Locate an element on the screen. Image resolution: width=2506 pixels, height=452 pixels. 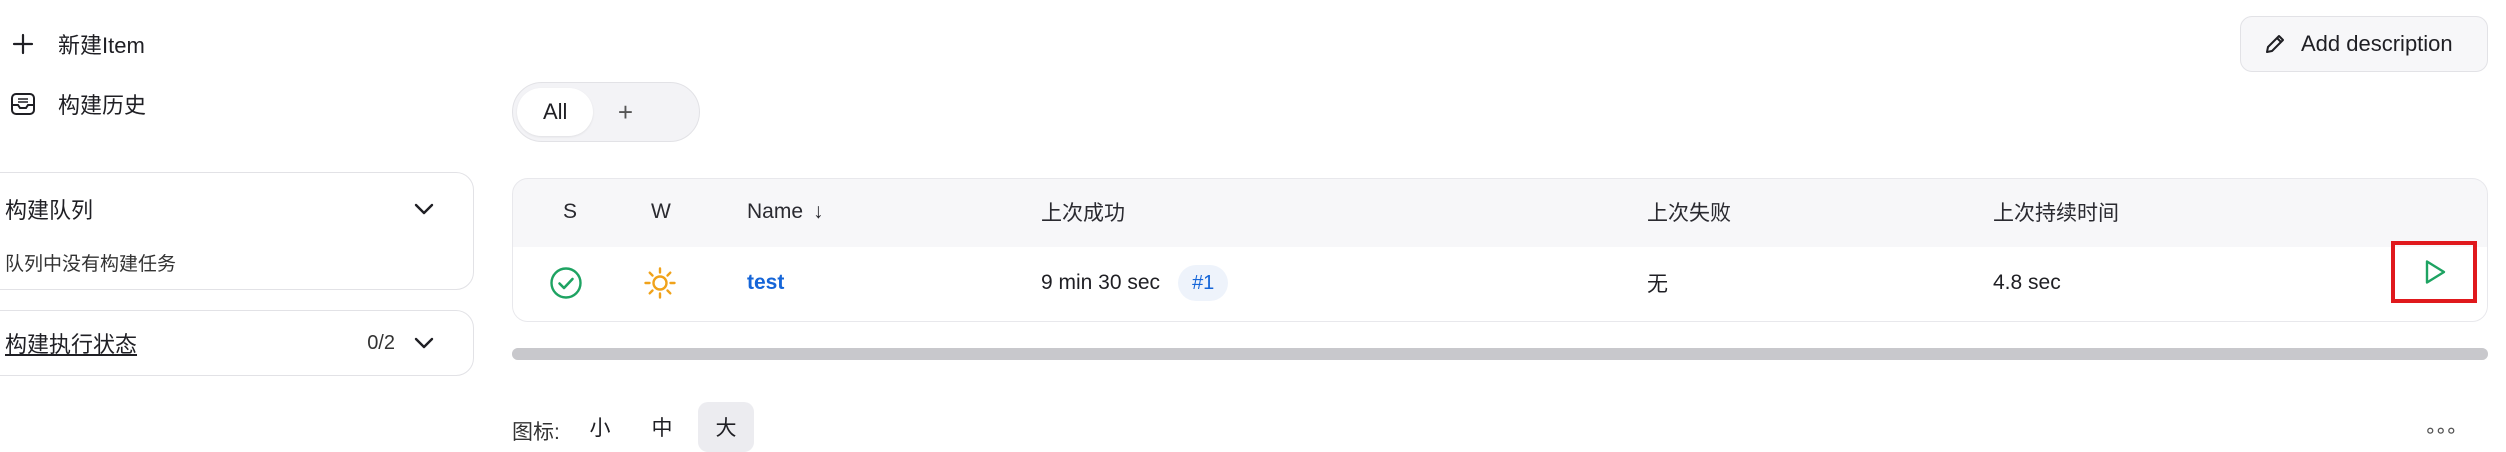
executor-status-panel: 构建执行状态 0/2 is located at coordinates (237, 343).